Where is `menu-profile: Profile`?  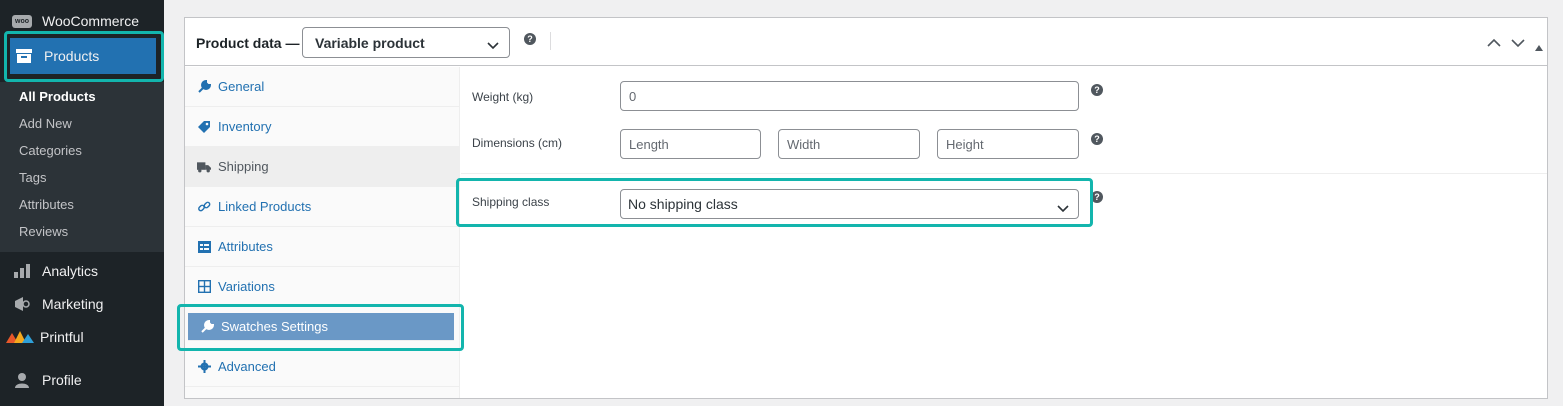 menu-profile: Profile is located at coordinates (82, 380).